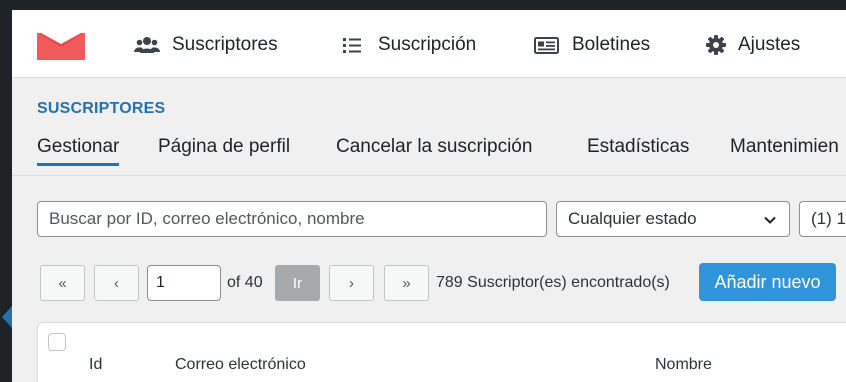 The height and width of the screenshot is (382, 846). What do you see at coordinates (78, 151) in the screenshot?
I see `tab-manage: Gestionar` at bounding box center [78, 151].